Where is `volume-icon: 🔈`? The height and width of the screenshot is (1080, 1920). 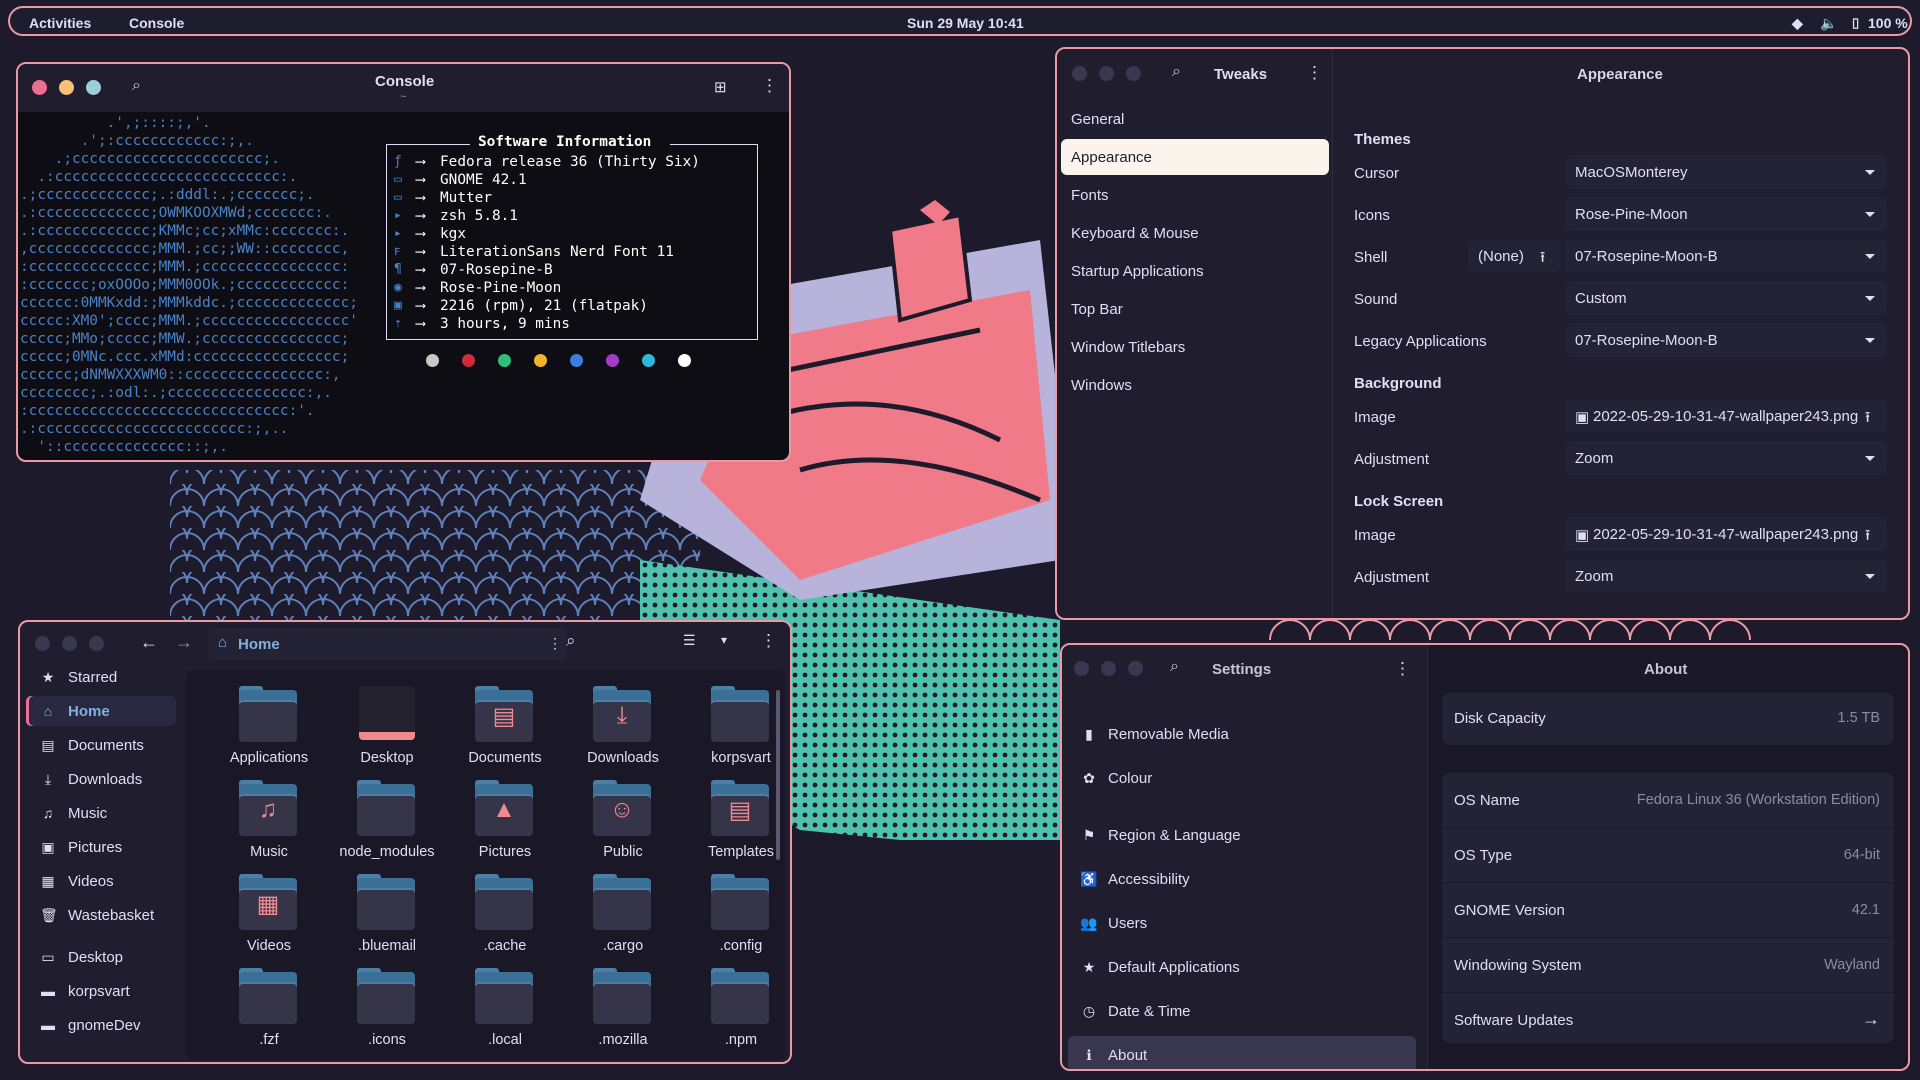 volume-icon: 🔈 is located at coordinates (1828, 23).